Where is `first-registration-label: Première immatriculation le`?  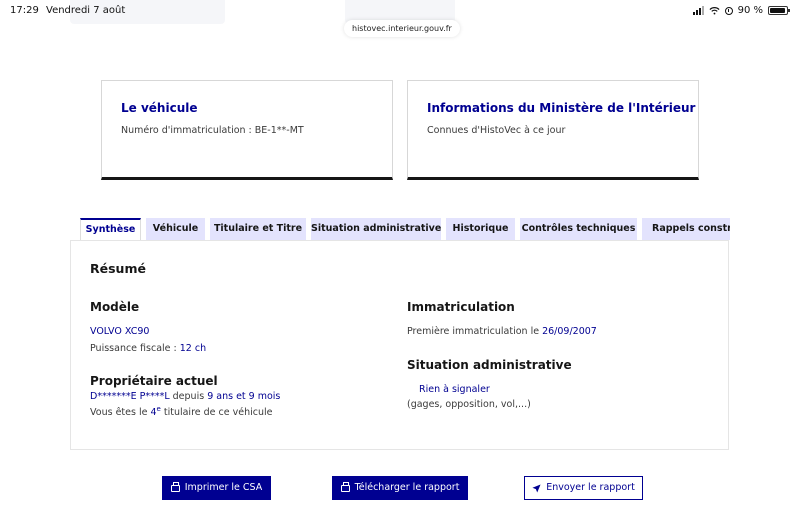 first-registration-label: Première immatriculation le is located at coordinates (473, 331).